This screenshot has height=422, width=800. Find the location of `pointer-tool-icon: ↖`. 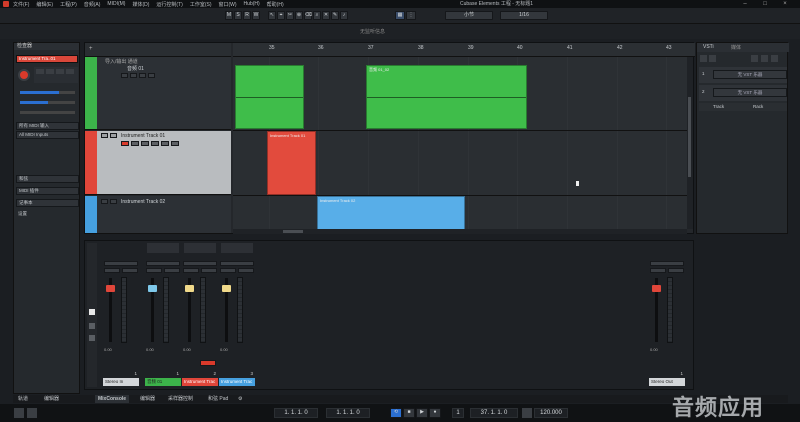

pointer-tool-icon: ↖ is located at coordinates (272, 15).